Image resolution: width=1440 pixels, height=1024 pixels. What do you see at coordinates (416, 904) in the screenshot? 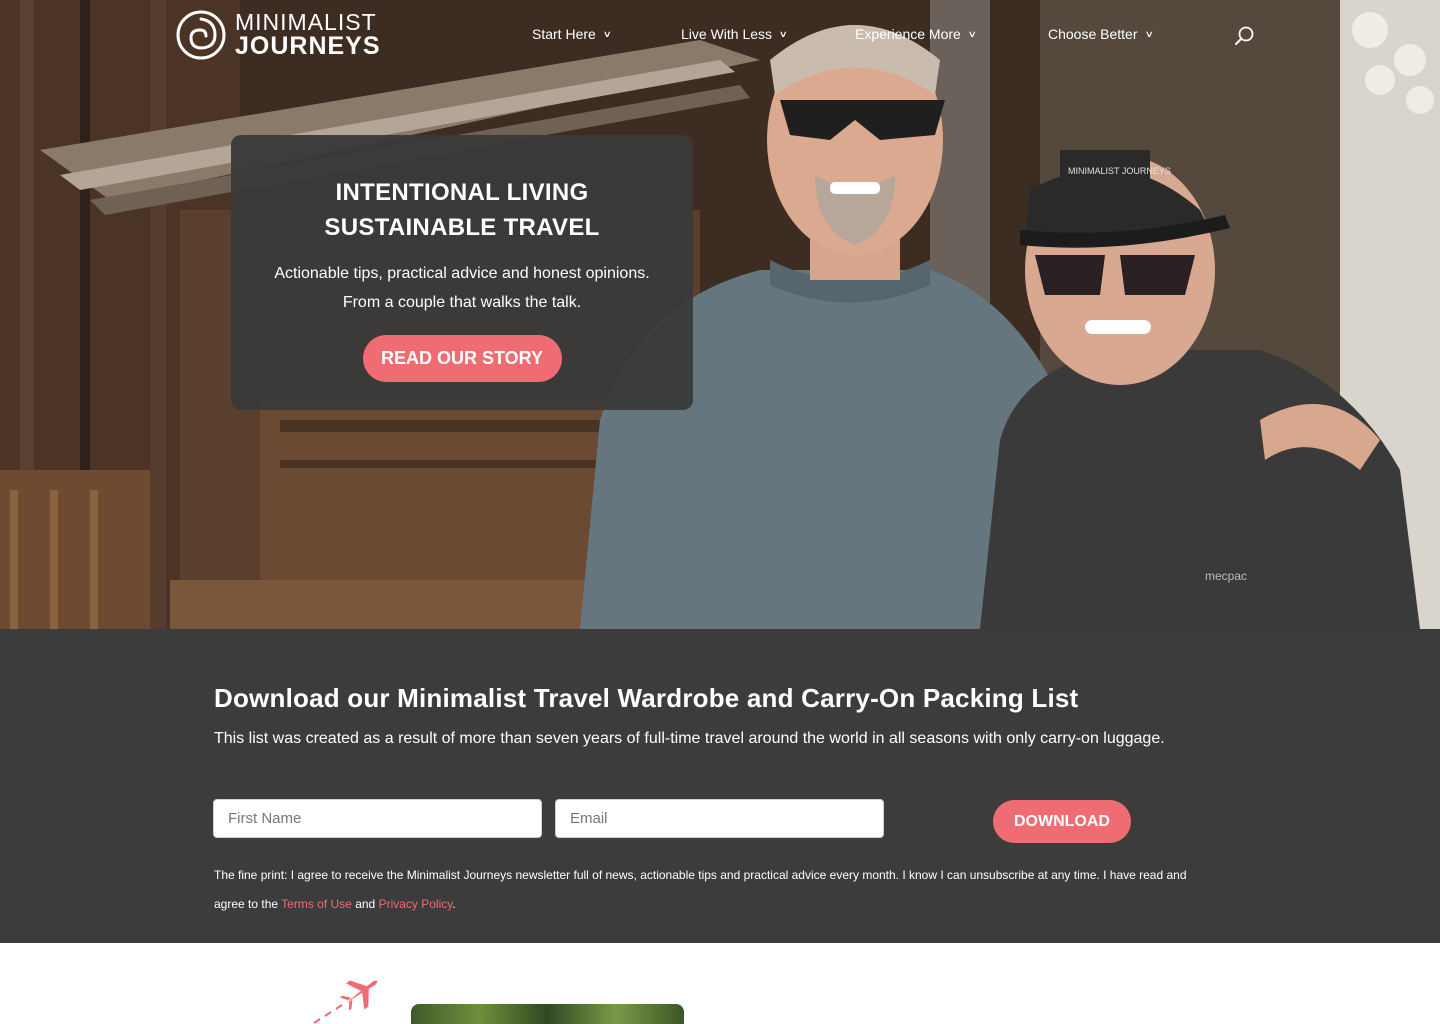
I see `privacy-policy-link: Privacy Policy` at bounding box center [416, 904].